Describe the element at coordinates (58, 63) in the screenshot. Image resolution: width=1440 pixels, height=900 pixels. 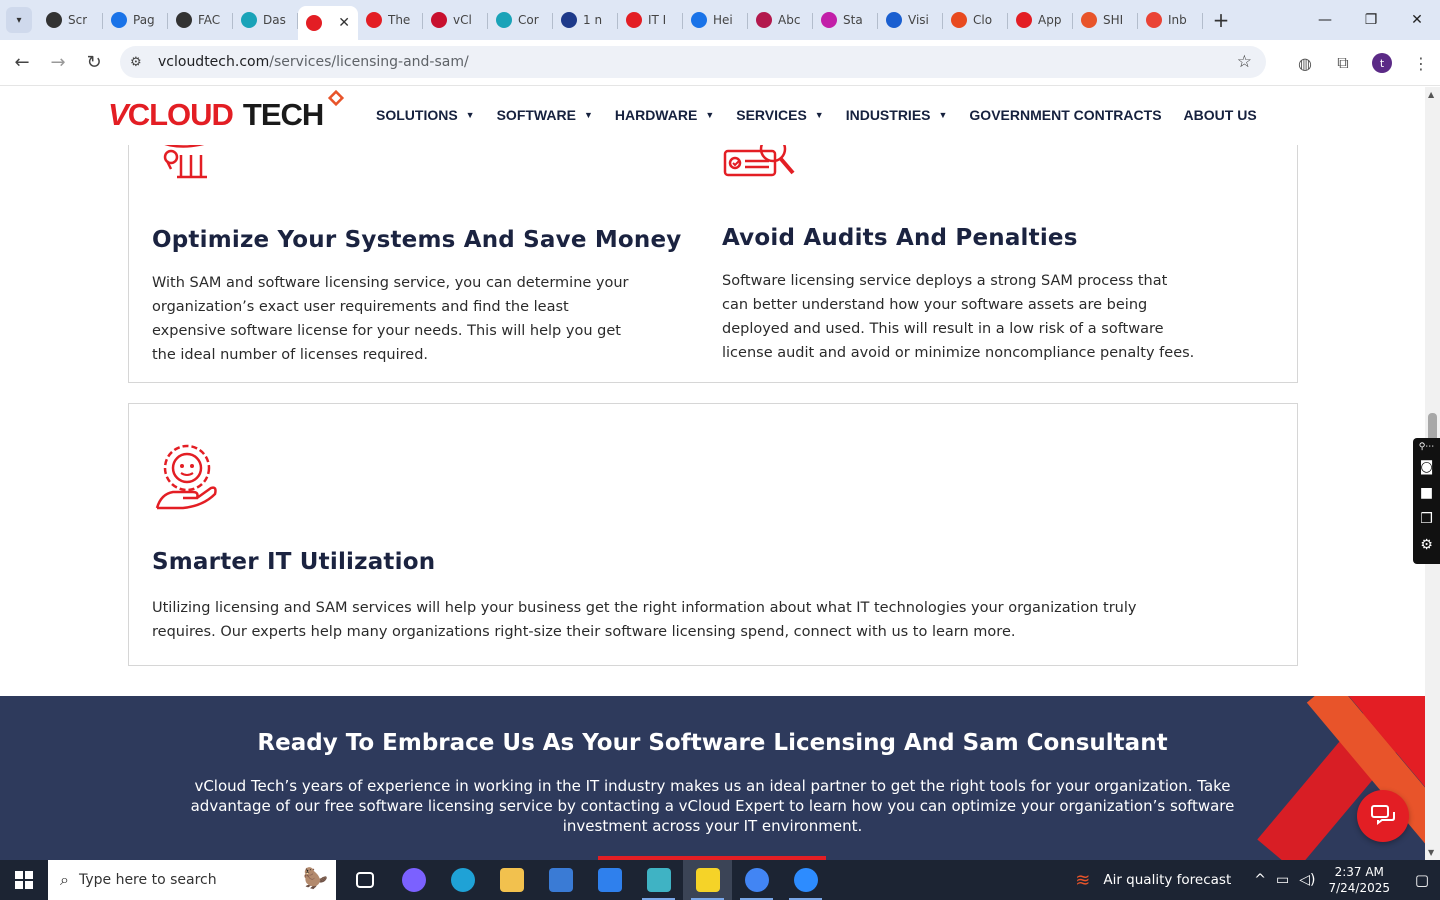
I see `forward-icon: →` at that location.